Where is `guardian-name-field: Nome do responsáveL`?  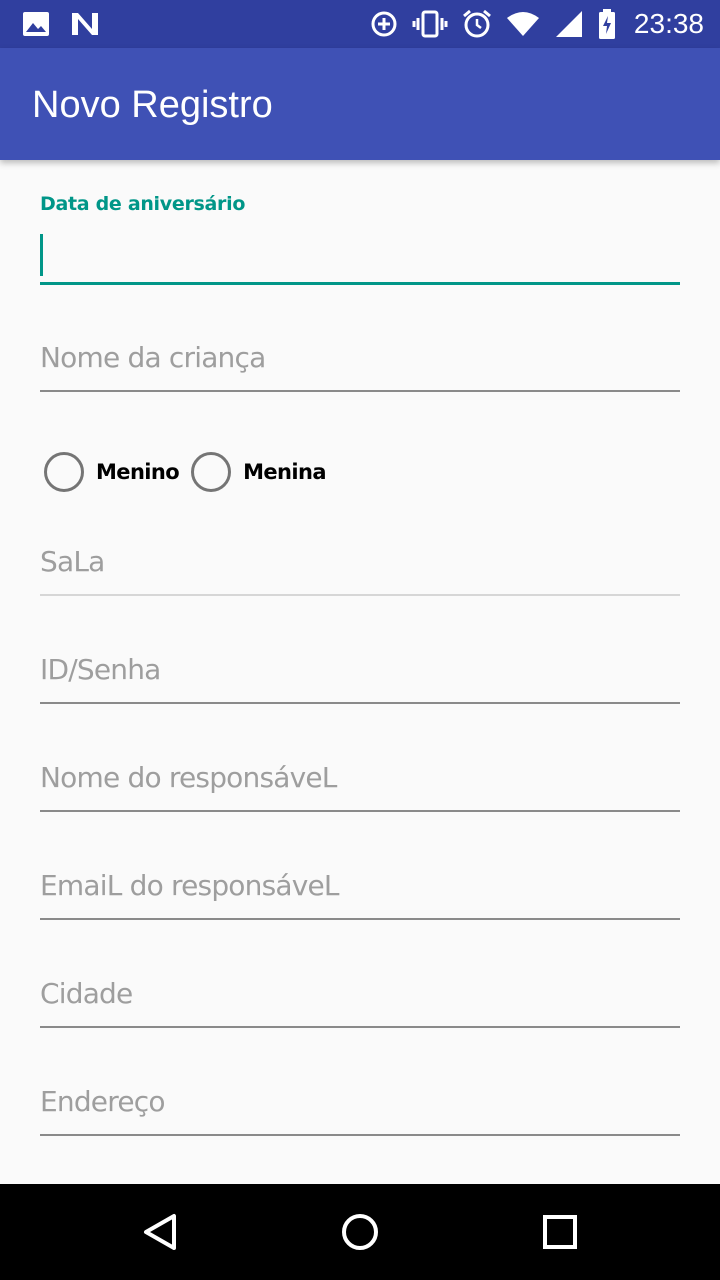
guardian-name-field: Nome do responsáveL is located at coordinates (360, 777).